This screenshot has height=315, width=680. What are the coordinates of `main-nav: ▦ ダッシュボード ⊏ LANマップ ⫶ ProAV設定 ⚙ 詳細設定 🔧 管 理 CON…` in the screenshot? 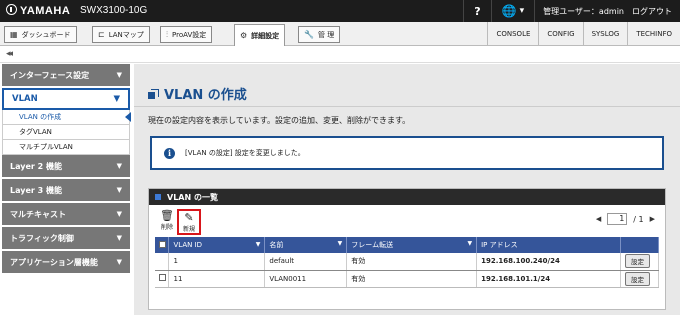 It's located at (340, 34).